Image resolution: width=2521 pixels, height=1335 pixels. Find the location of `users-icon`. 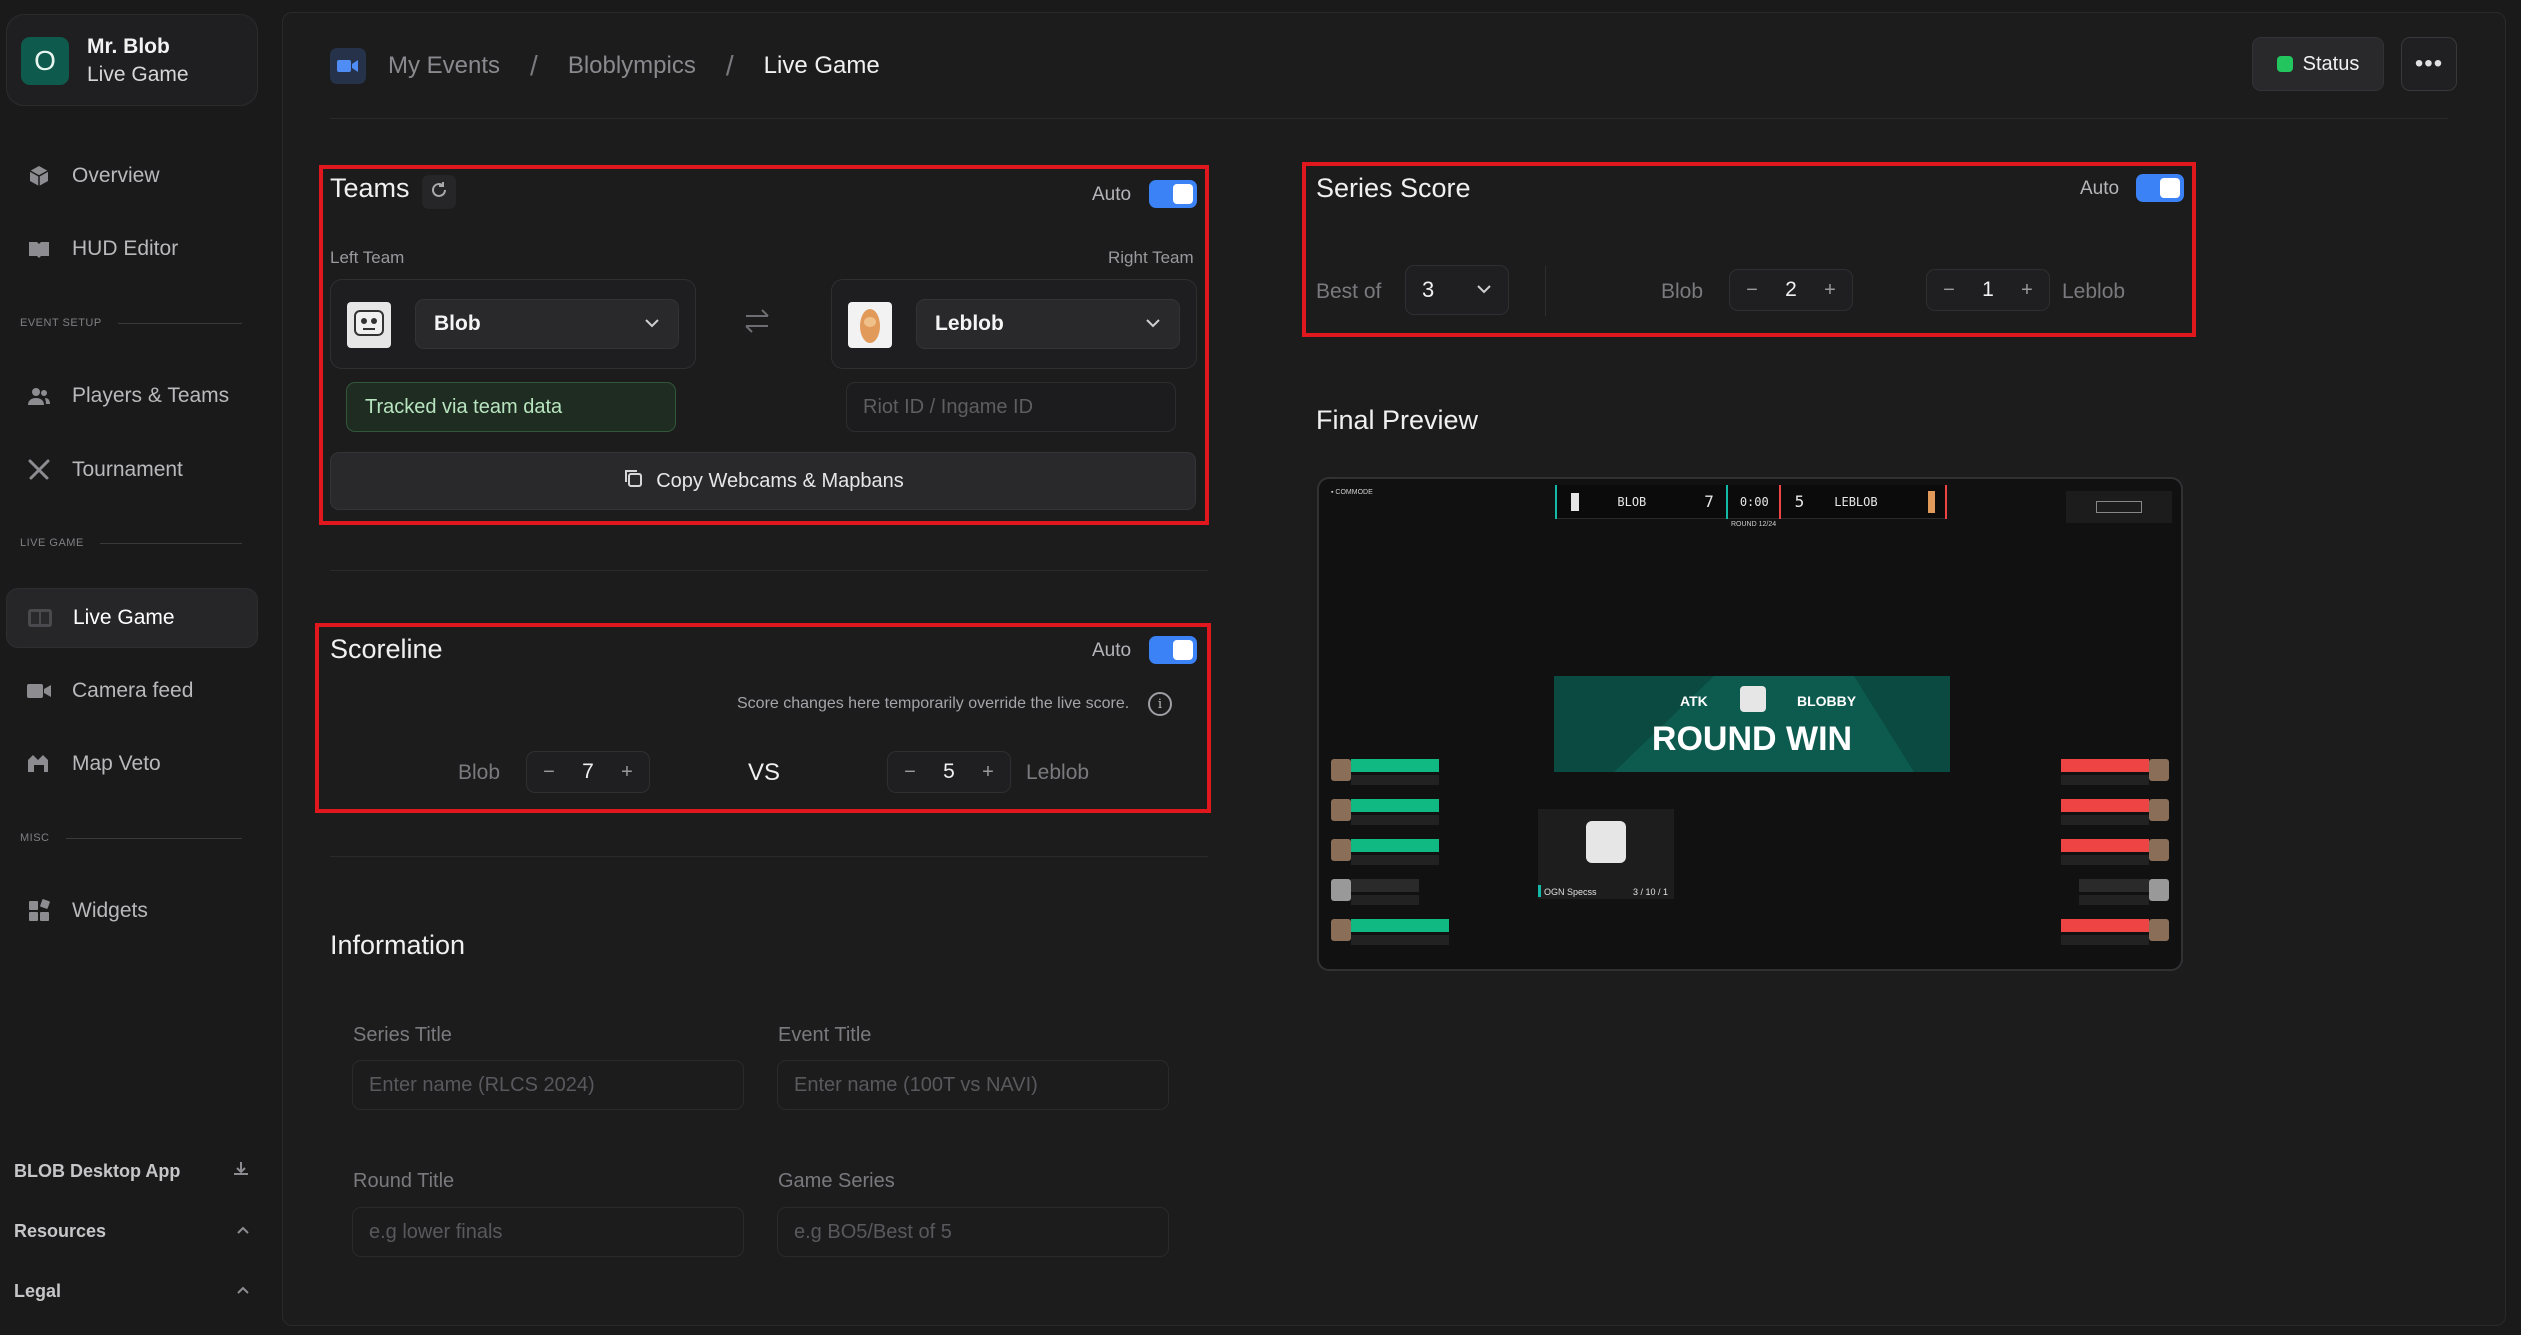

users-icon is located at coordinates (39, 396).